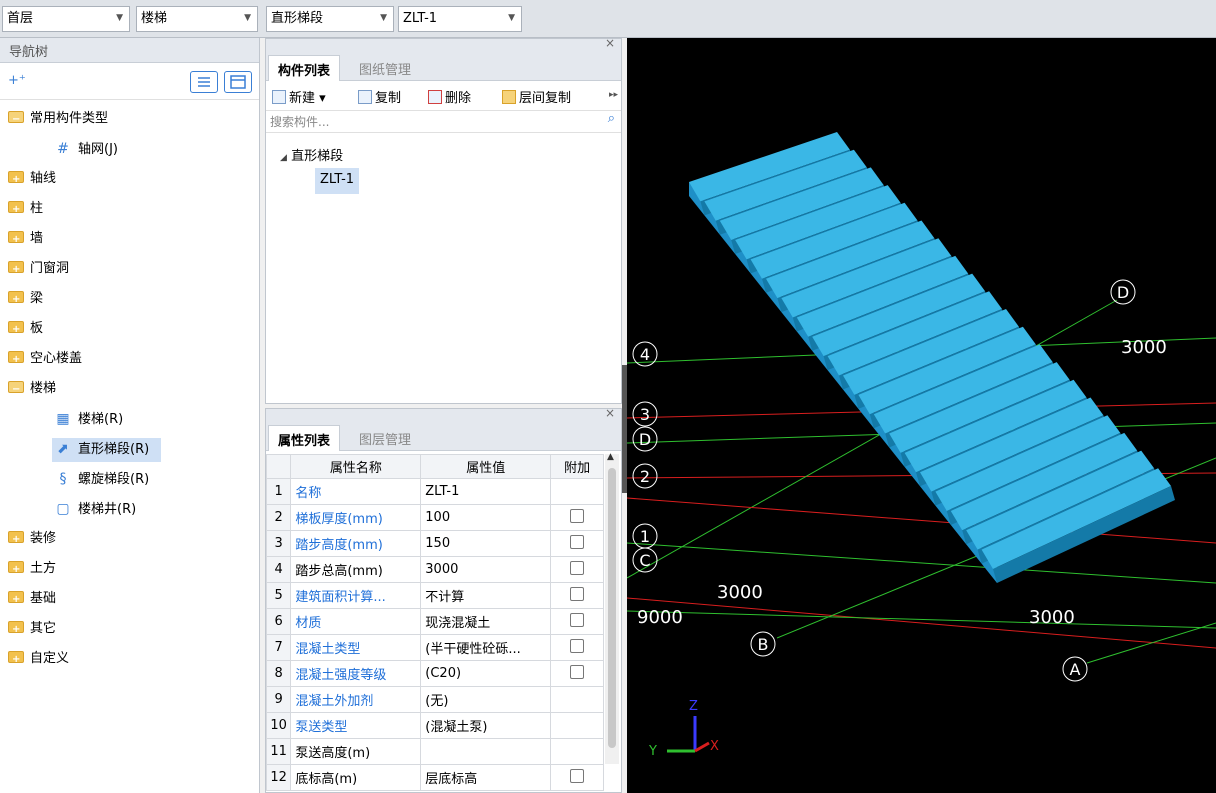 This screenshot has height=793, width=1216. What do you see at coordinates (486, 569) in the screenshot?
I see `property-value: 3000` at bounding box center [486, 569].